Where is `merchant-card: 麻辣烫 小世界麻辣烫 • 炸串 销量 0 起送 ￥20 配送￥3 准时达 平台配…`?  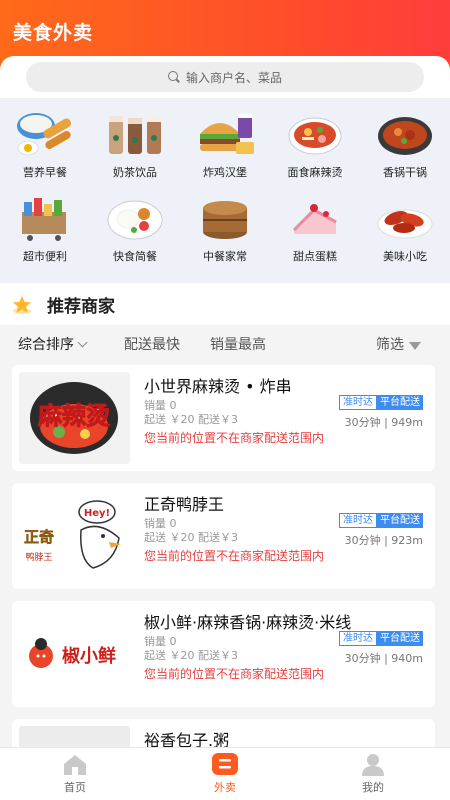 merchant-card: 麻辣烫 小世界麻辣烫 • 炸串 销量 0 起送 ￥20 配送￥3 准时达 平台配… is located at coordinates (223, 418).